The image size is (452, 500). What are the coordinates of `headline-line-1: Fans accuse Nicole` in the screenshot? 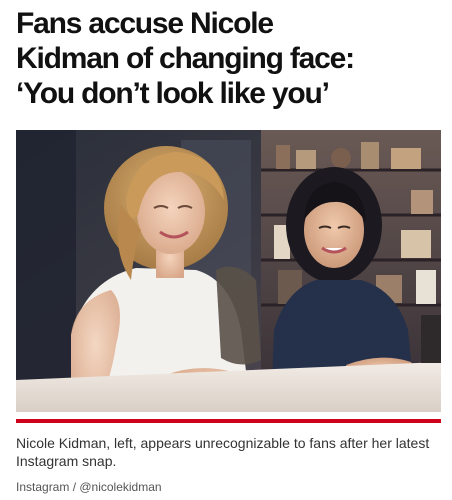 It's located at (145, 23).